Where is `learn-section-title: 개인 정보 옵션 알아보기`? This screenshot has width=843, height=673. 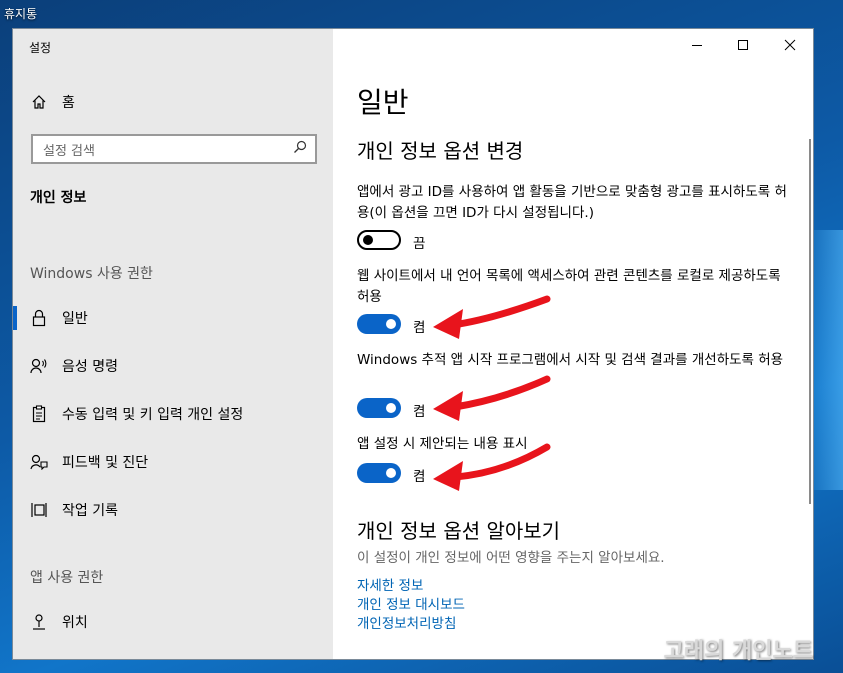 learn-section-title: 개인 정보 옵션 알아보기 is located at coordinates (459, 531).